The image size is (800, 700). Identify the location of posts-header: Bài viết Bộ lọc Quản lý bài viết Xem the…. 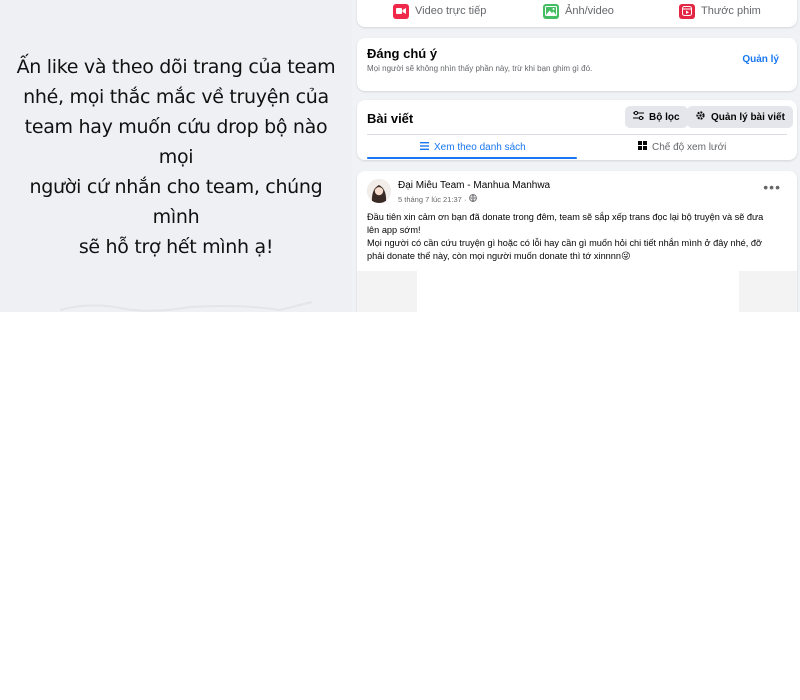
(577, 130).